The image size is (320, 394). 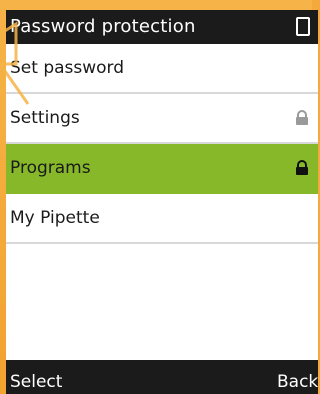 I want to click on menu-item-my-pipette: My Pipette, so click(x=162, y=219).